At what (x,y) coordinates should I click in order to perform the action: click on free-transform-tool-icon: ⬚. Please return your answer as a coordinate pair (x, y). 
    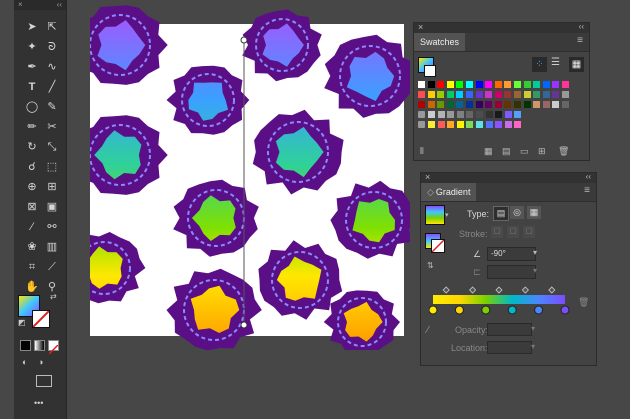
    Looking at the image, I should click on (52, 167).